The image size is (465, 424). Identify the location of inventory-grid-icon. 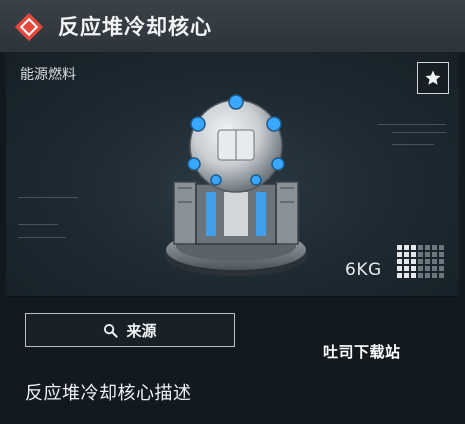
(420, 261).